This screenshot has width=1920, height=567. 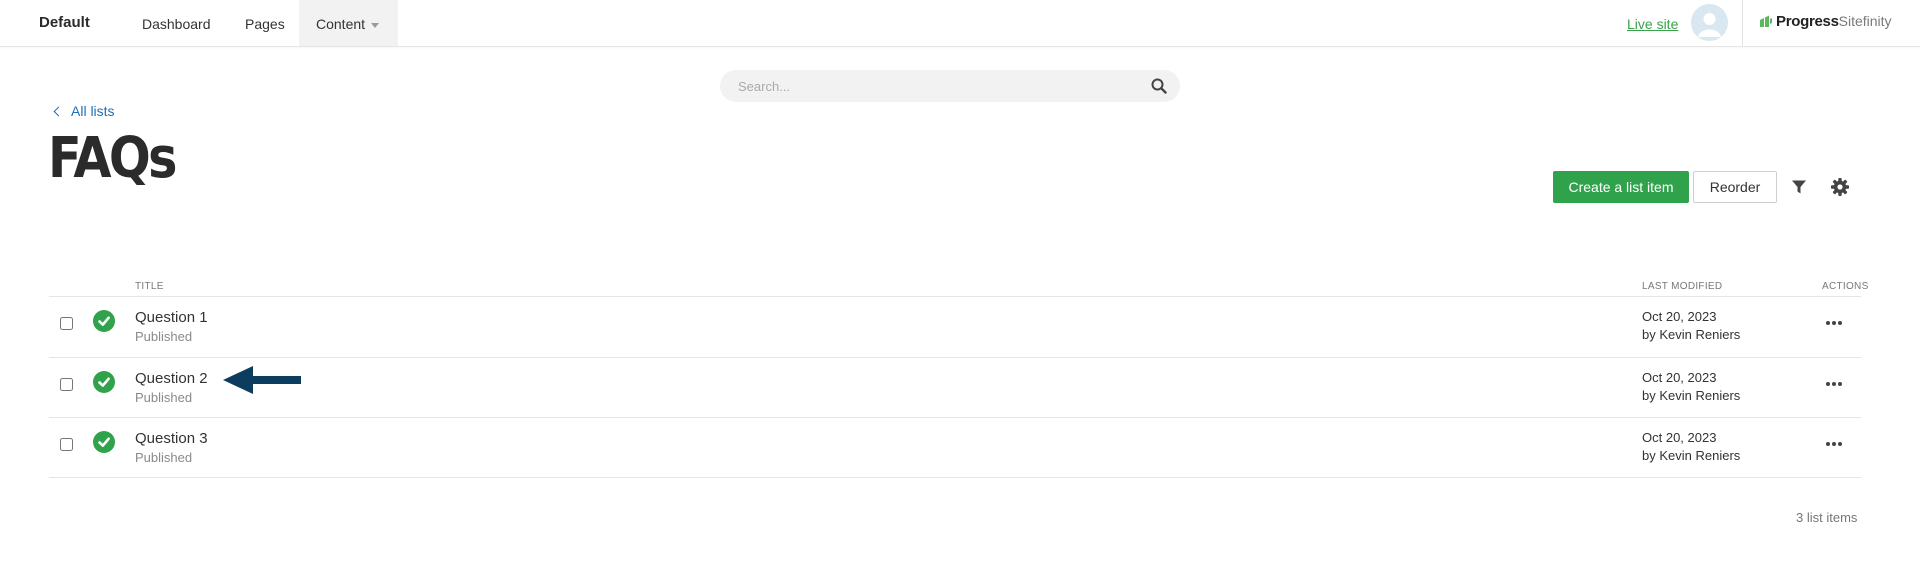 I want to click on list-item-count: 3 list items, so click(x=1827, y=517).